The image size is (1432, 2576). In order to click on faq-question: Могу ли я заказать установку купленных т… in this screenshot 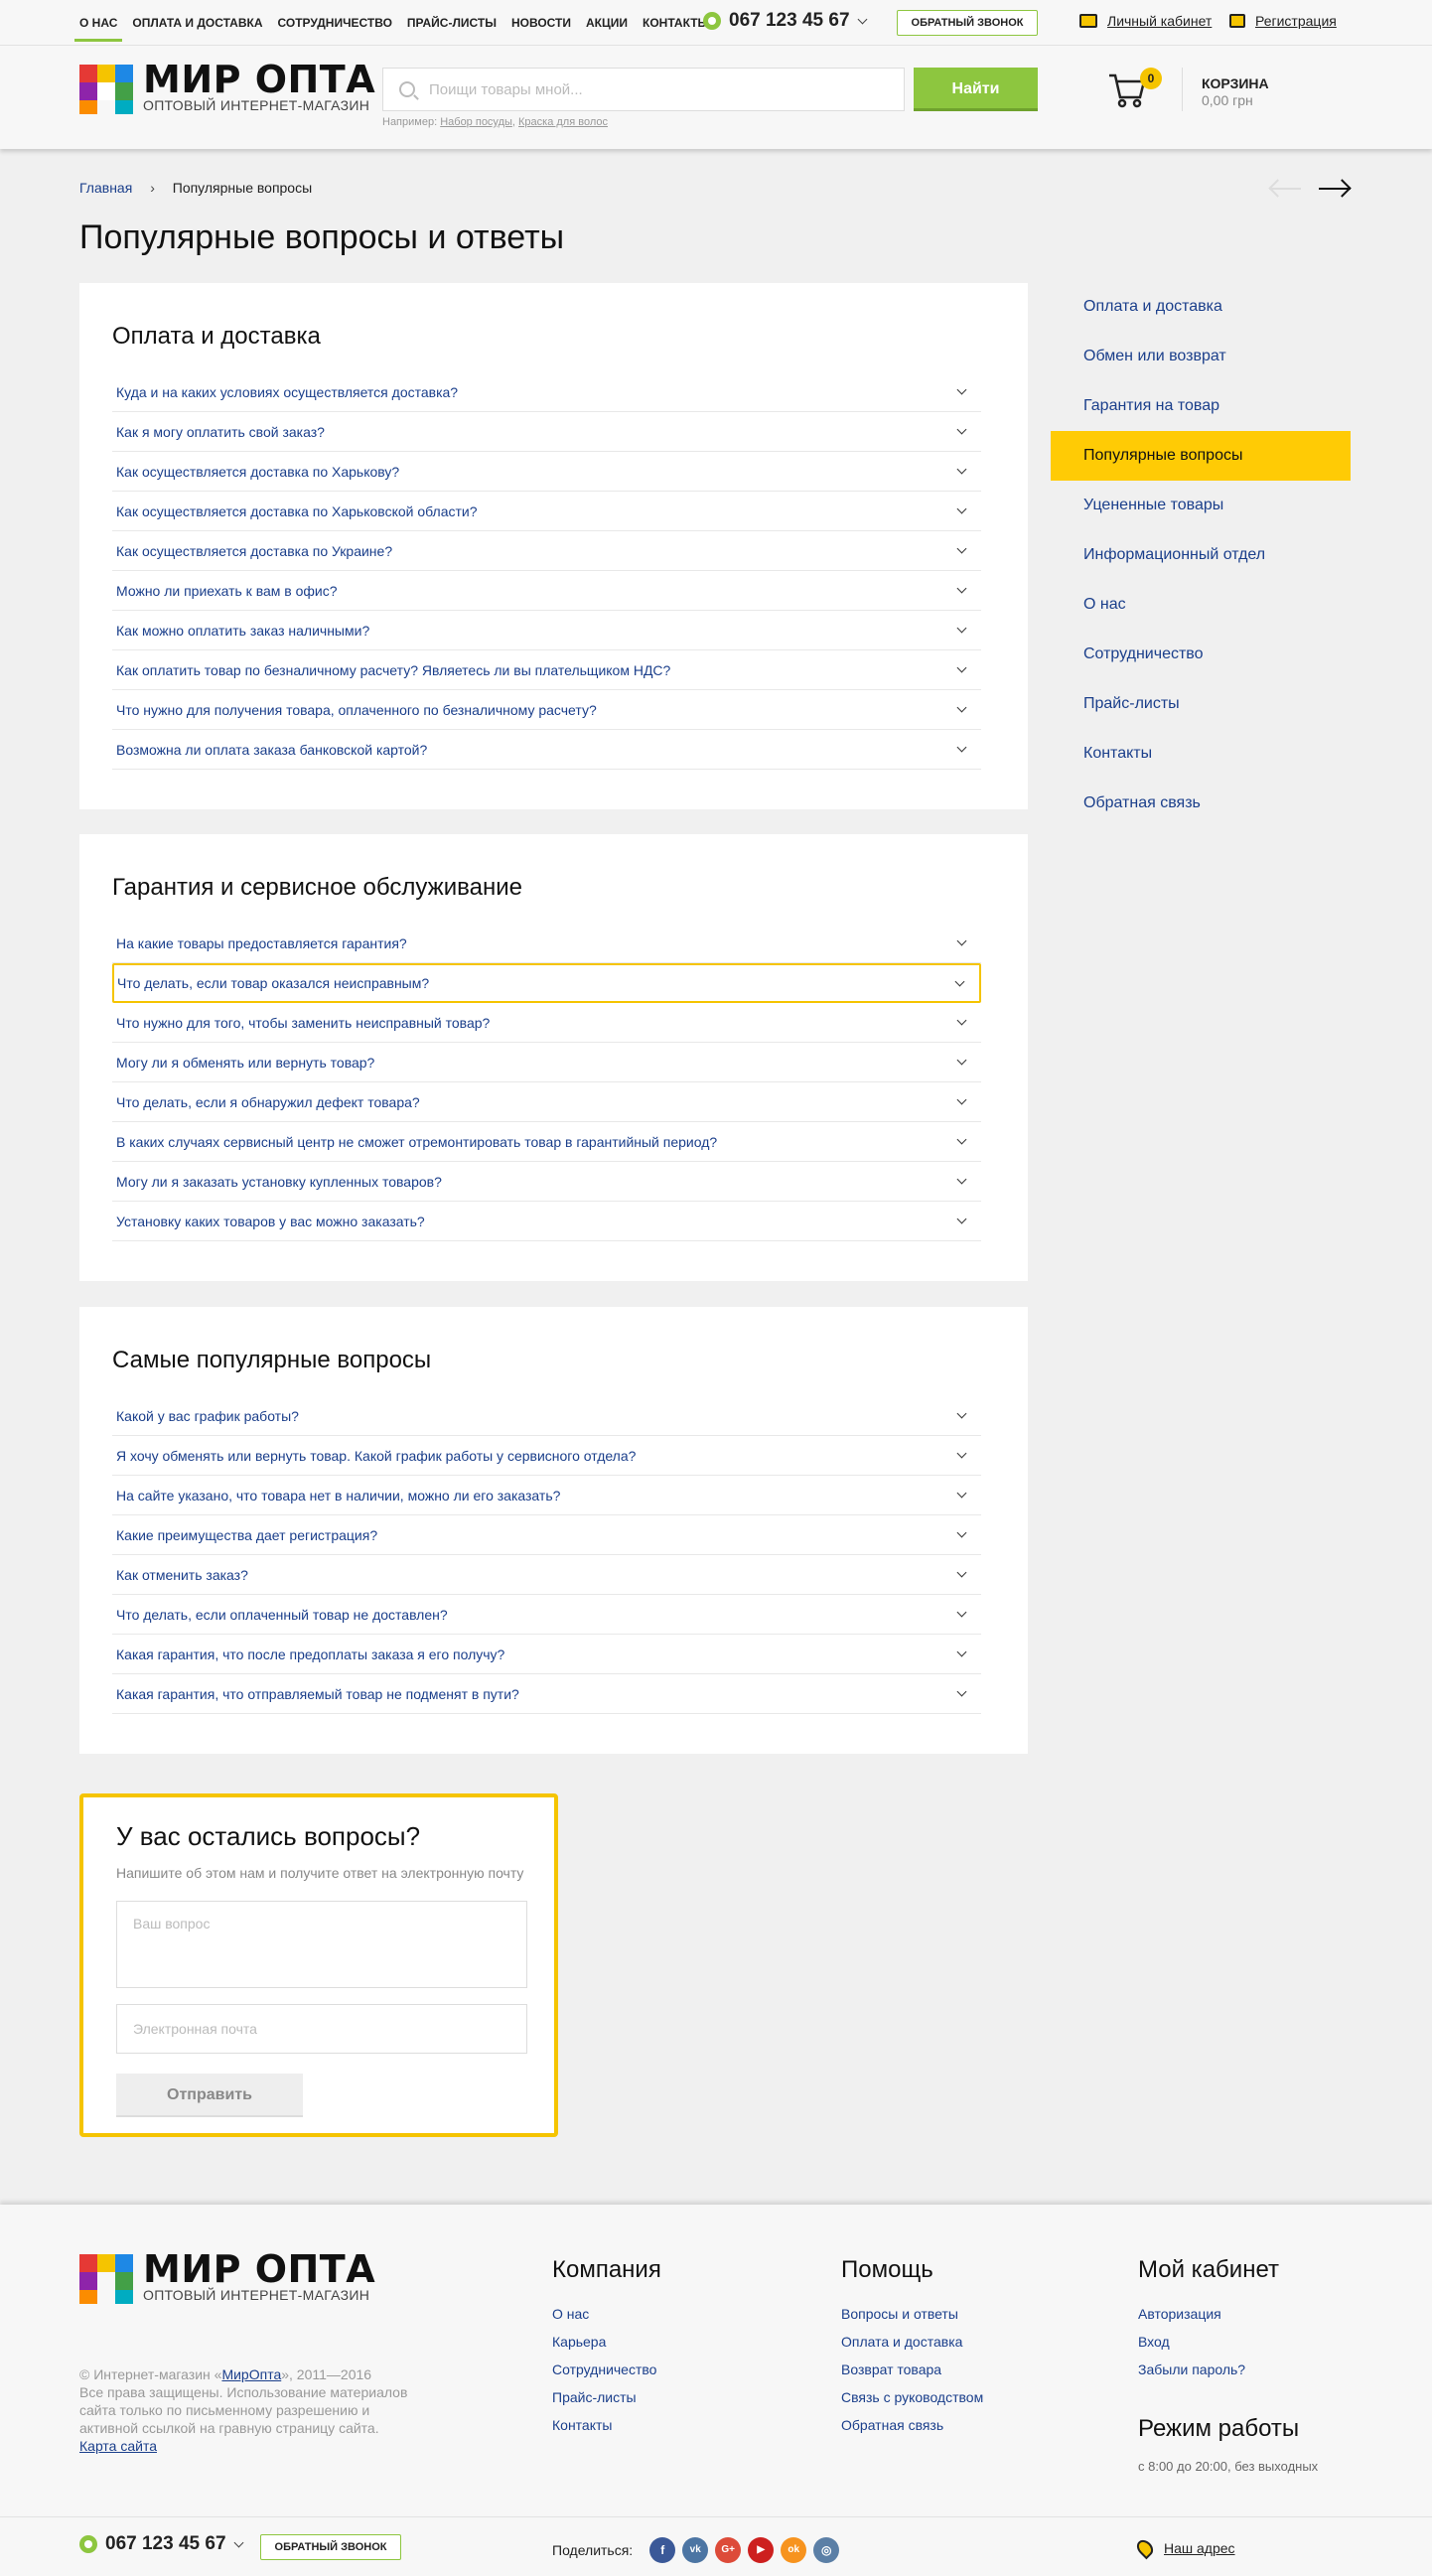, I will do `click(546, 1182)`.